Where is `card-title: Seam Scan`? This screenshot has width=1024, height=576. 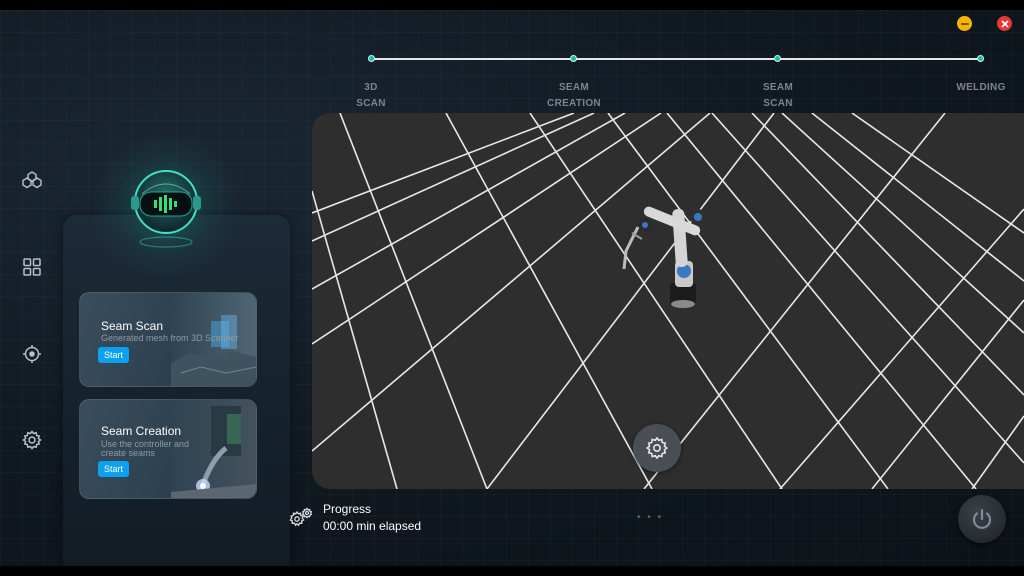 card-title: Seam Scan is located at coordinates (132, 326).